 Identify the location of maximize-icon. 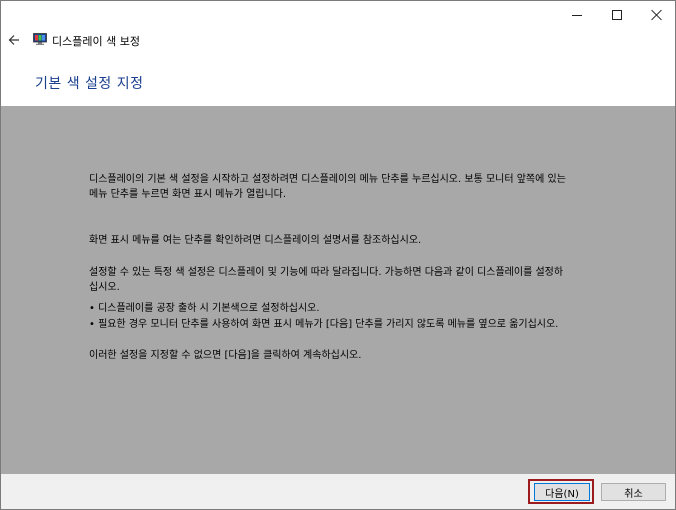
(617, 15).